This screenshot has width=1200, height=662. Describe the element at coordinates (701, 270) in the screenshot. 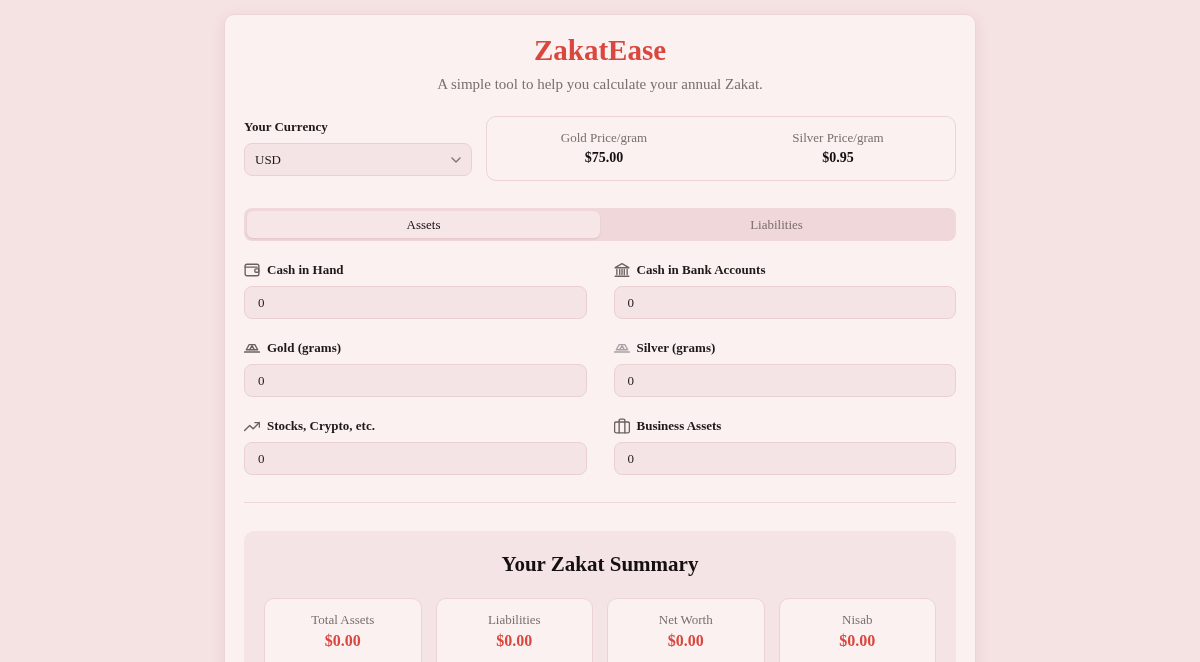

I see `field-label: Cash in Bank Accounts` at that location.